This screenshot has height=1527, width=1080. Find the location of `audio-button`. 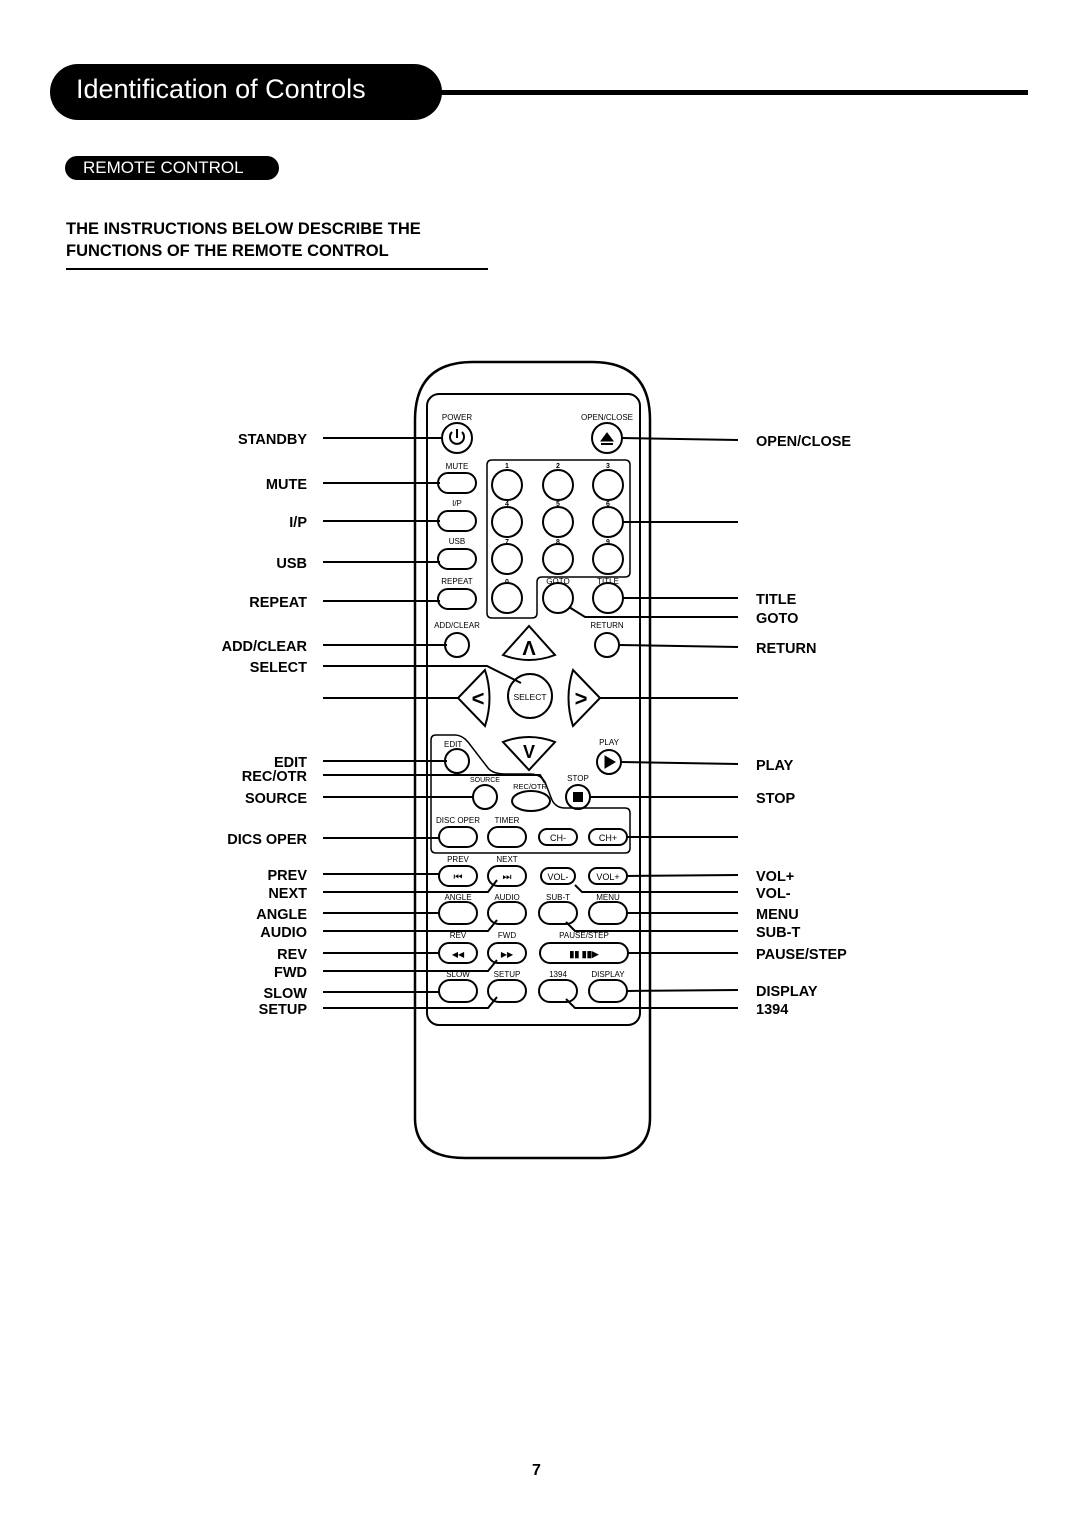

audio-button is located at coordinates (507, 913).